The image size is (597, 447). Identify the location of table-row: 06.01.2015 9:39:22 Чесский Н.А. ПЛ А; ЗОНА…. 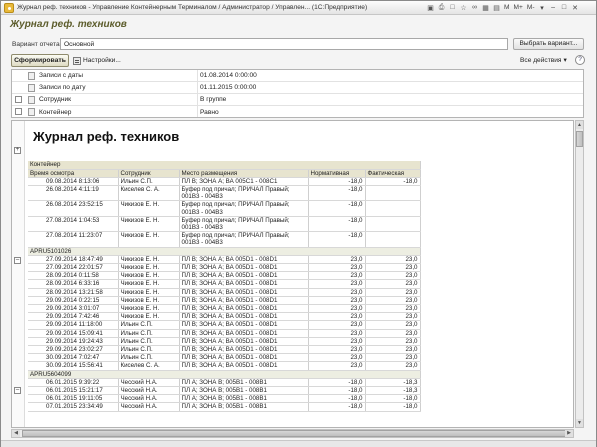
(224, 382).